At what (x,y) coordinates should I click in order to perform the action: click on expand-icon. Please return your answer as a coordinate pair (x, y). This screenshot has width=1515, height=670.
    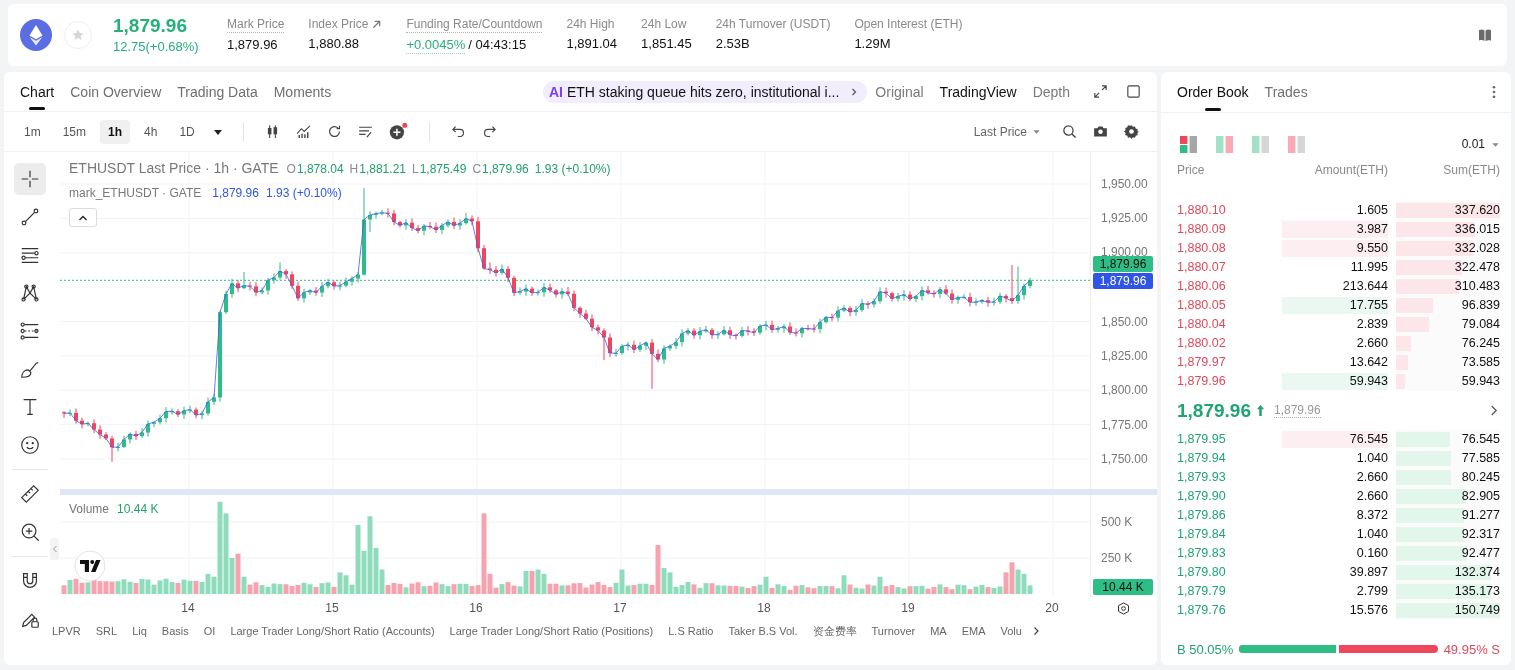
    Looking at the image, I should click on (1100, 91).